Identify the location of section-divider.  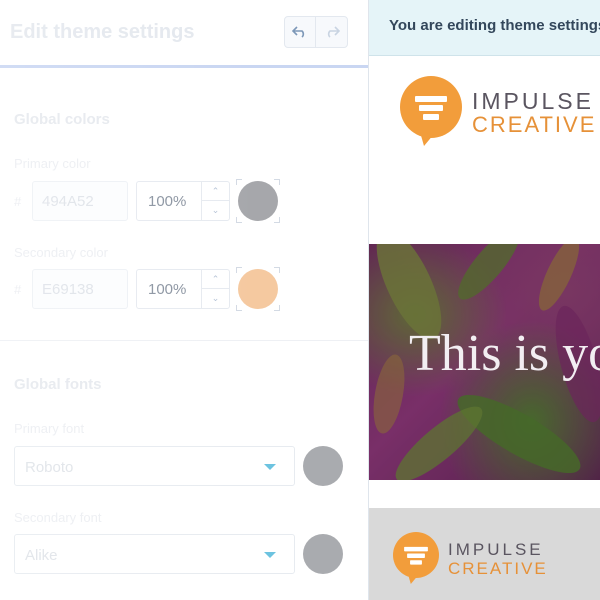
(184, 340).